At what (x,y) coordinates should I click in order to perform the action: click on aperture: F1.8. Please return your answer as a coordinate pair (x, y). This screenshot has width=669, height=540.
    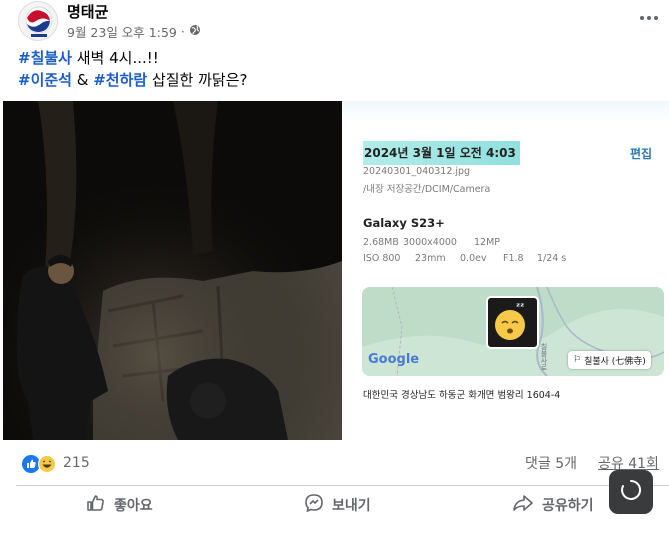
    Looking at the image, I should click on (513, 258).